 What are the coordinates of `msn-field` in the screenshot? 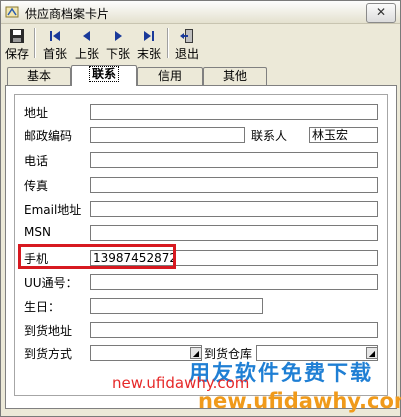 It's located at (234, 233).